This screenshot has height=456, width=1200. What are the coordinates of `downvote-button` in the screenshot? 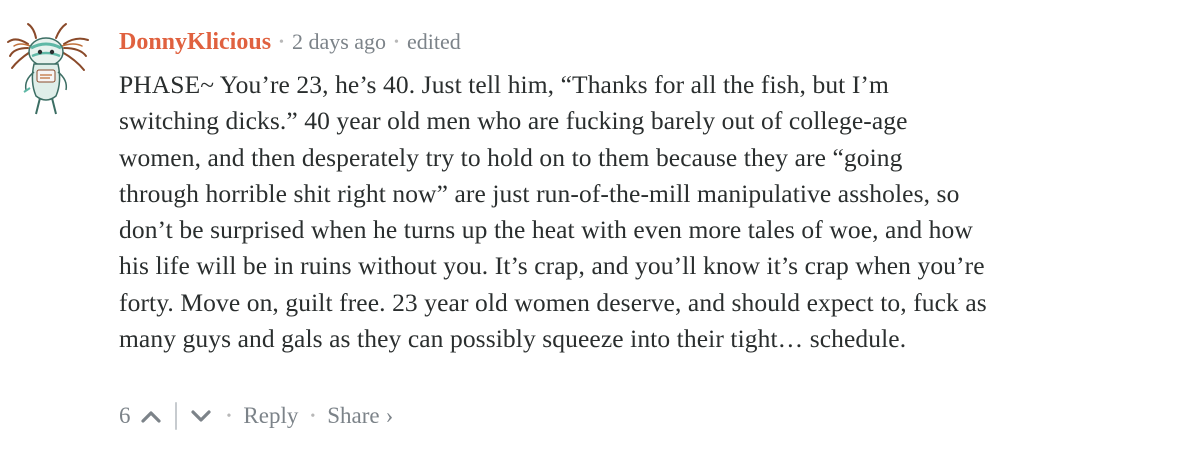 It's located at (201, 416).